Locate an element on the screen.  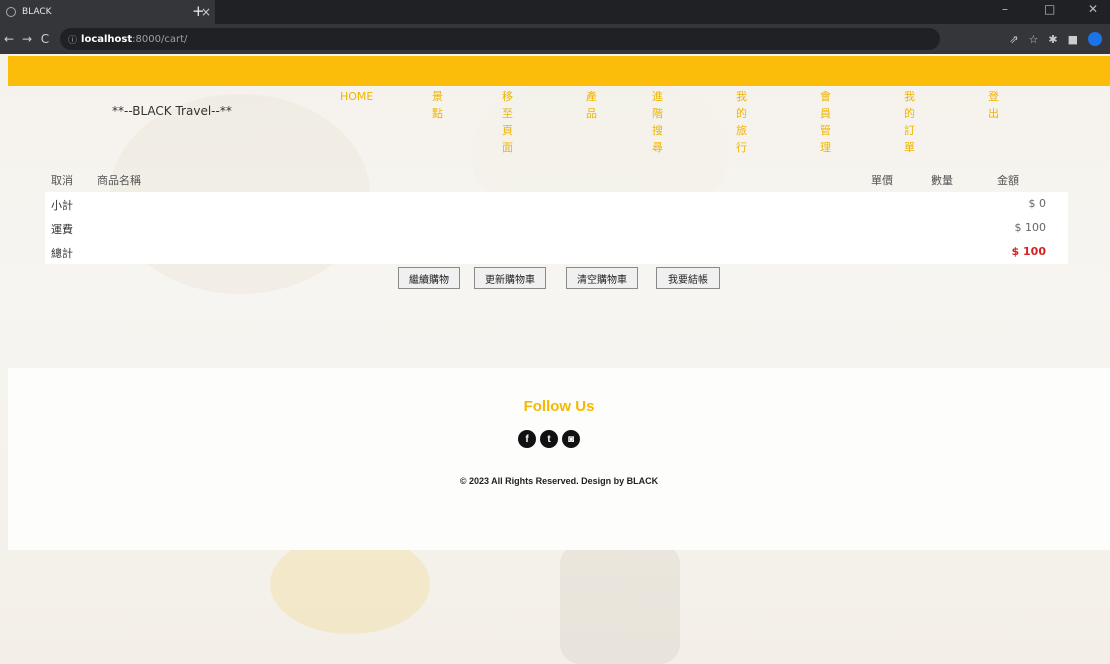
browser-address-bar: ← → C ⓘ localhost :8000/cart/ ⇗ ☆ ✱ ■ is located at coordinates (555, 39).